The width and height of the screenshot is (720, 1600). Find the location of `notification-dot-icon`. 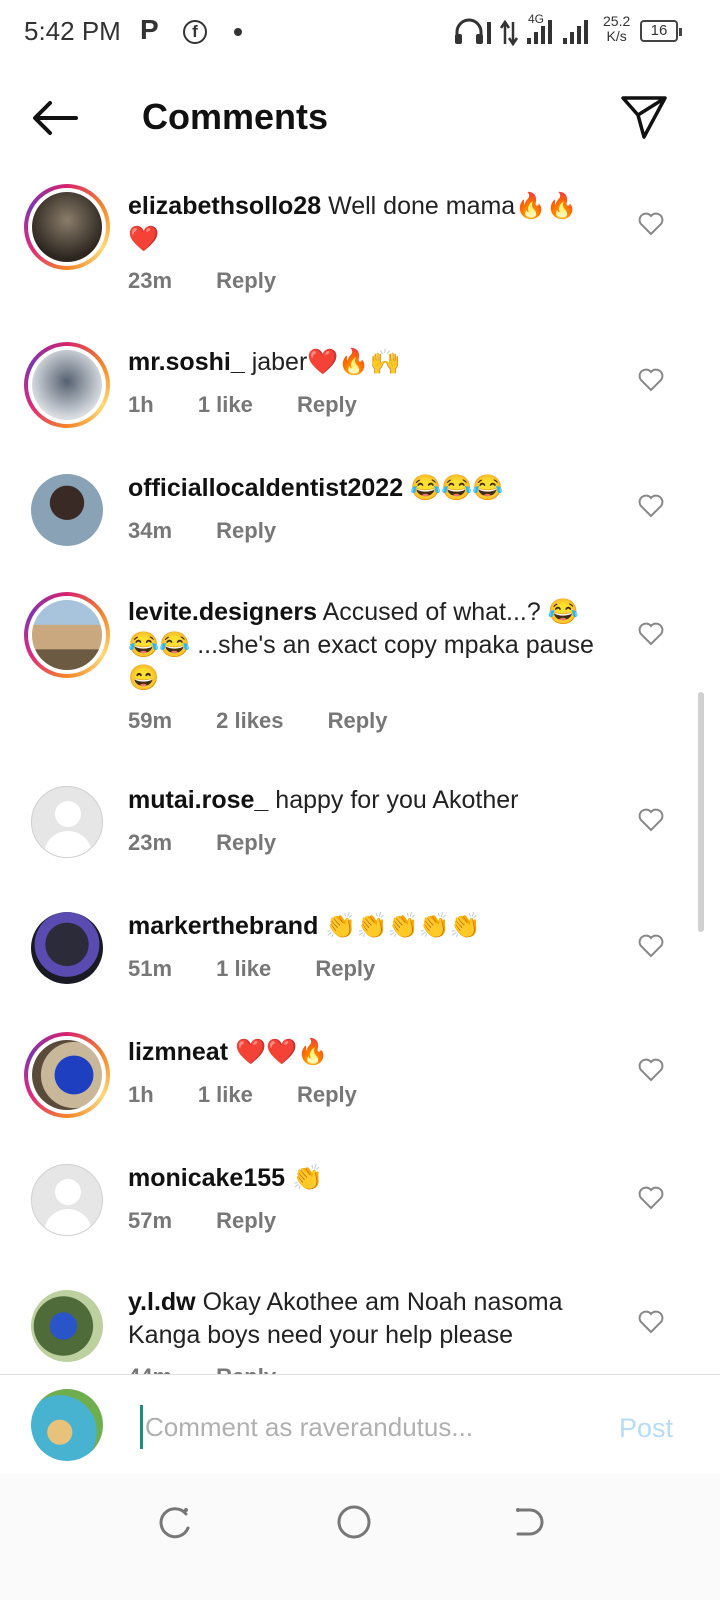

notification-dot-icon is located at coordinates (238, 32).